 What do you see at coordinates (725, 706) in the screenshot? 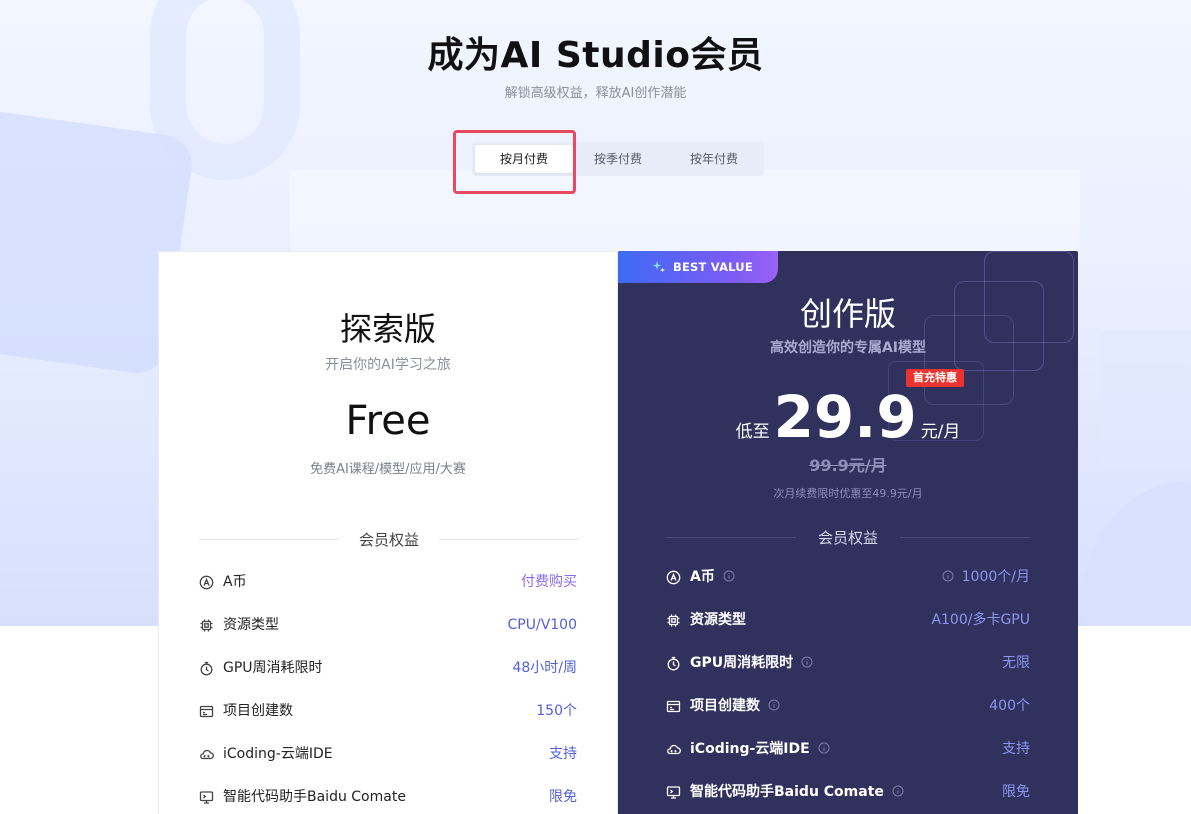
I see `benefit-label-text: 项目创建数` at bounding box center [725, 706].